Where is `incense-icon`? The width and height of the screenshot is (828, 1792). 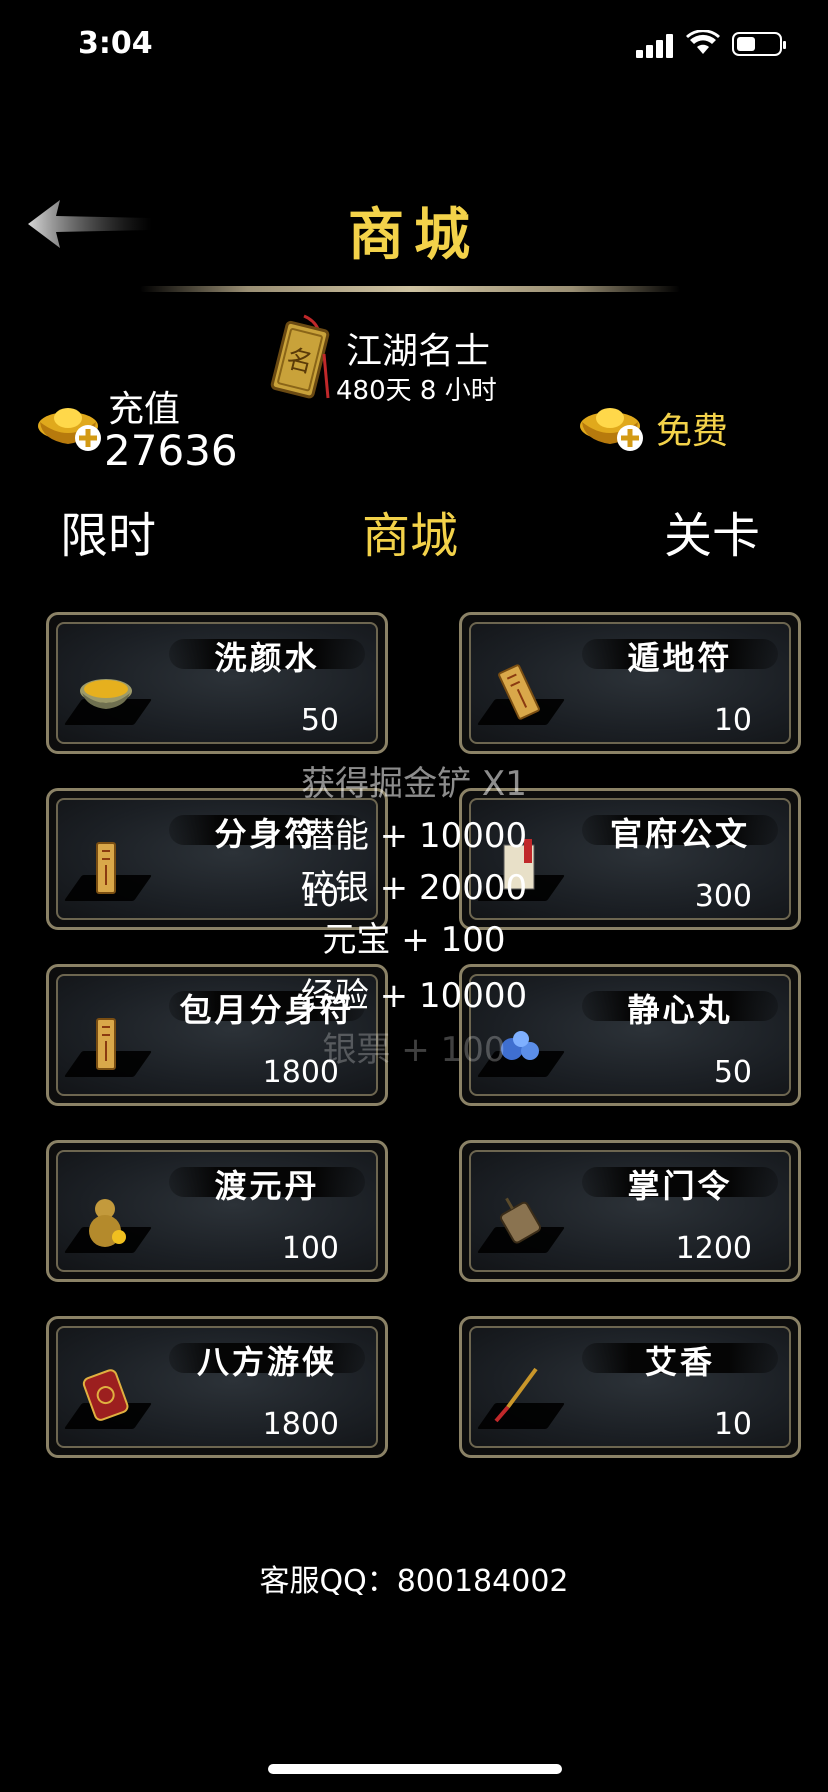
incense-icon is located at coordinates (516, 1395).